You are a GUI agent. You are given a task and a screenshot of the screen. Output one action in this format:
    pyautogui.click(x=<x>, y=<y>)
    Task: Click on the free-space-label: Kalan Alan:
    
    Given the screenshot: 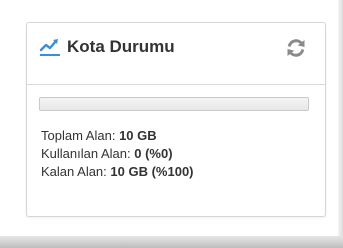 What is the action you would take?
    pyautogui.click(x=74, y=171)
    